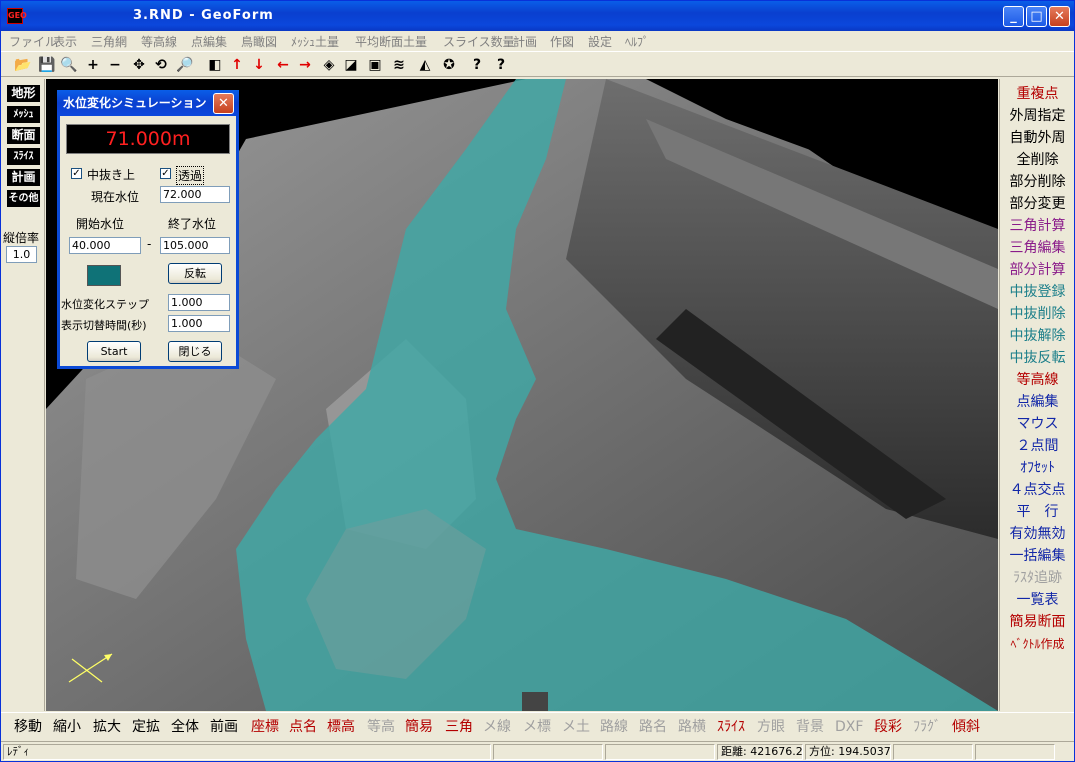 The width and height of the screenshot is (1075, 762). Describe the element at coordinates (105, 245) in the screenshot. I see `start-level-input: 40.000` at that location.